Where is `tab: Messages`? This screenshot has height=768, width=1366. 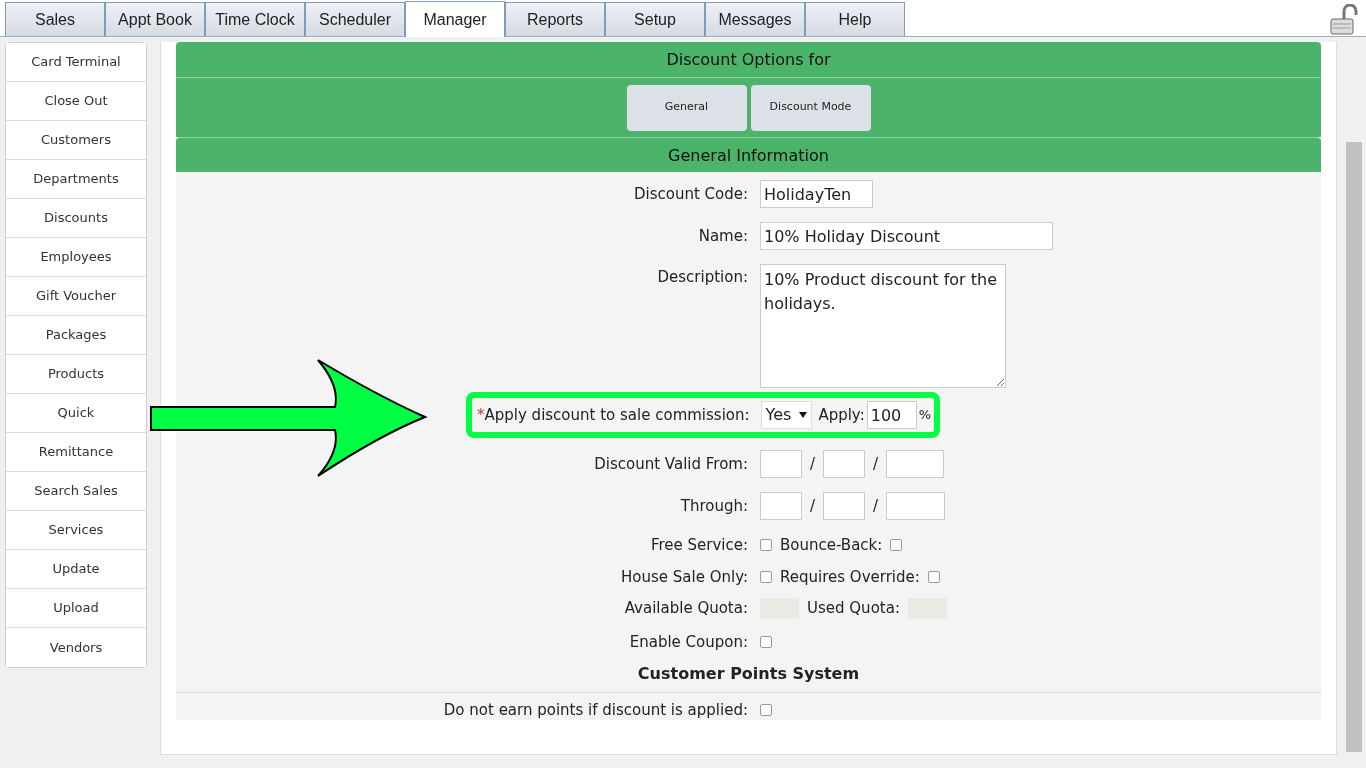
tab: Messages is located at coordinates (755, 19).